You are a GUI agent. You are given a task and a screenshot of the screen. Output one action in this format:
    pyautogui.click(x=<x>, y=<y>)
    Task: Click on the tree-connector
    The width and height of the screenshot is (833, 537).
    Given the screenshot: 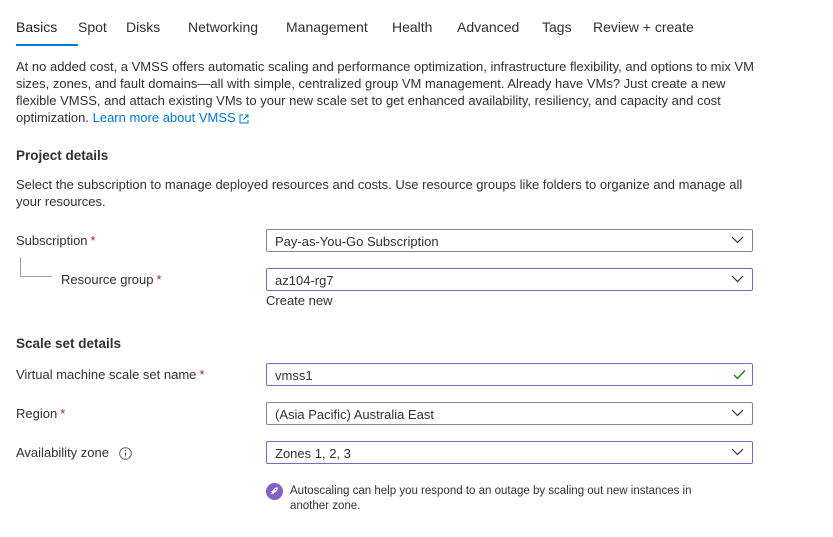 What is the action you would take?
    pyautogui.click(x=36, y=267)
    